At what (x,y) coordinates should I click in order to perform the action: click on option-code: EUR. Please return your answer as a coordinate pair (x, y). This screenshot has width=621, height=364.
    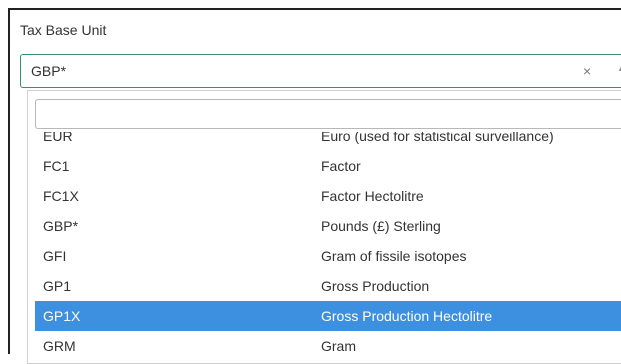
    Looking at the image, I should click on (58, 138).